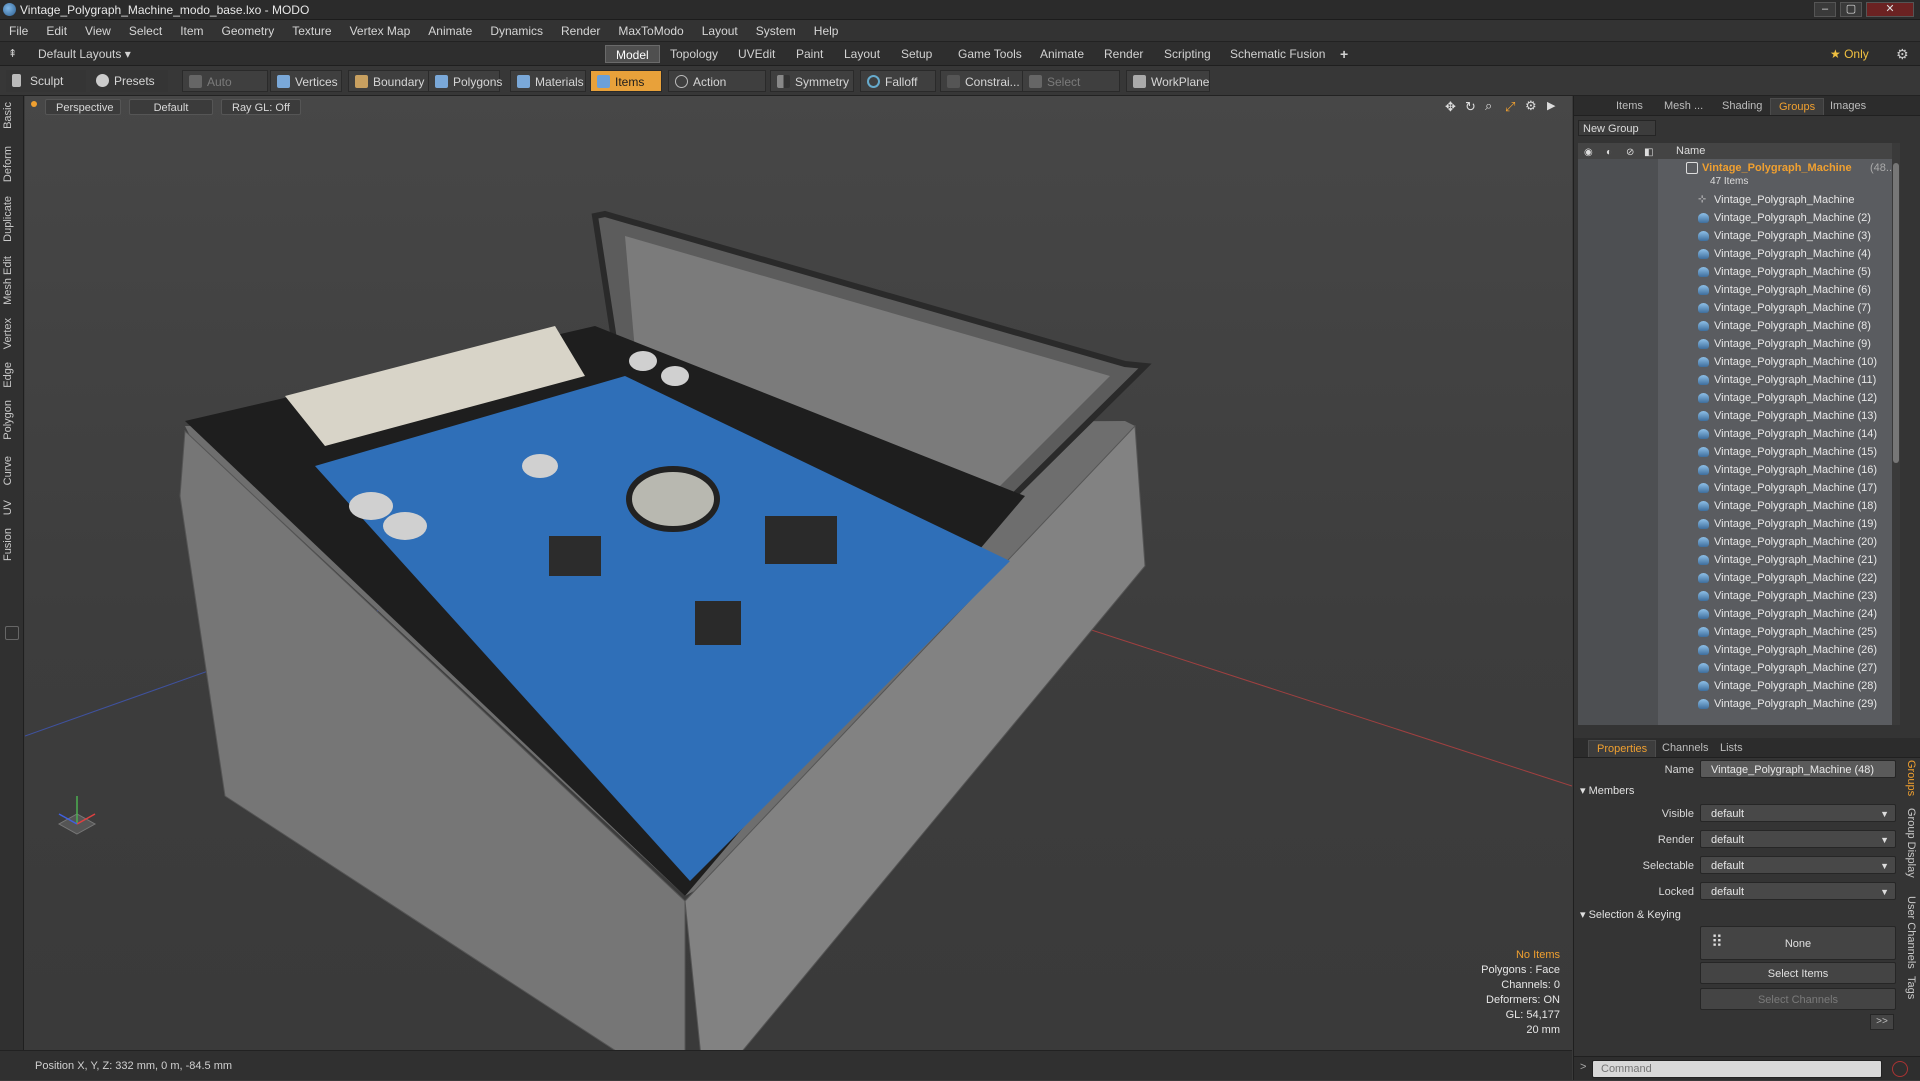 This screenshot has height=1081, width=1920. Describe the element at coordinates (46, 81) in the screenshot. I see `sculpt-button: Sculpt` at that location.